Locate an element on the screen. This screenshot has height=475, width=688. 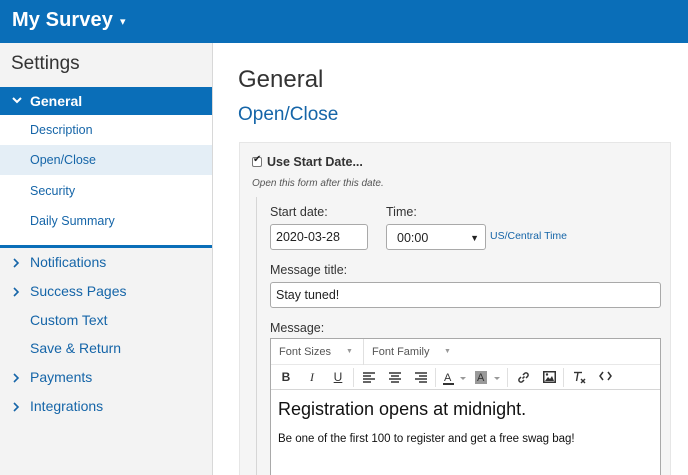
image-icon is located at coordinates (549, 377).